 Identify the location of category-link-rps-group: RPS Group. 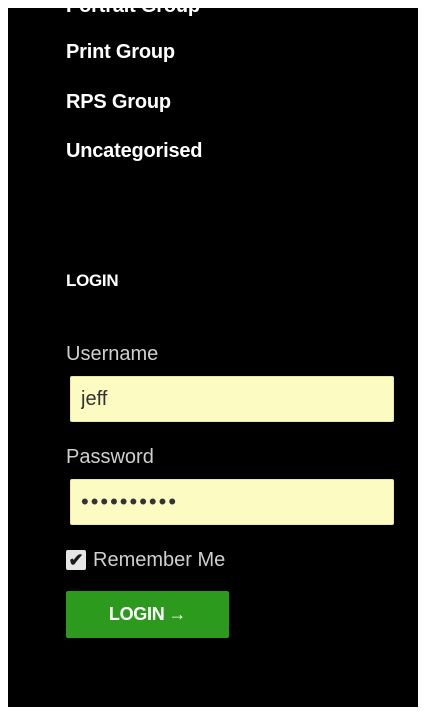
(118, 102).